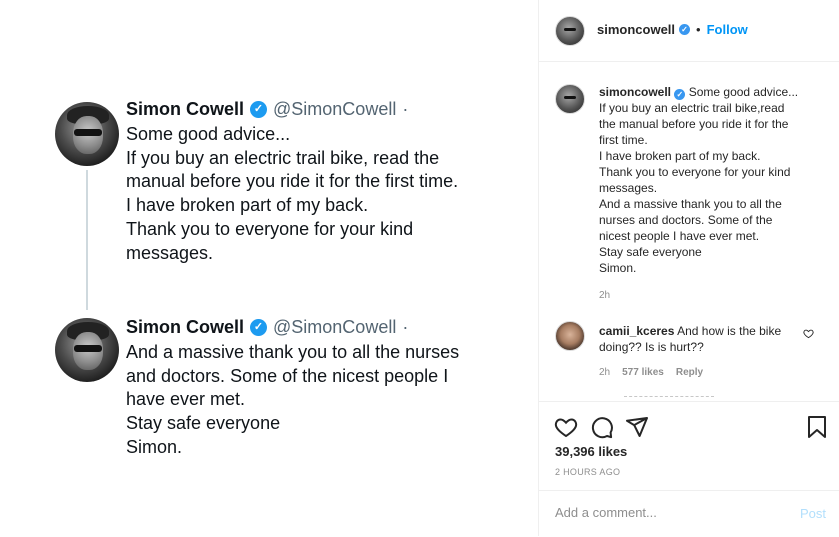 The height and width of the screenshot is (537, 839). I want to click on comment-icon, so click(602, 427).